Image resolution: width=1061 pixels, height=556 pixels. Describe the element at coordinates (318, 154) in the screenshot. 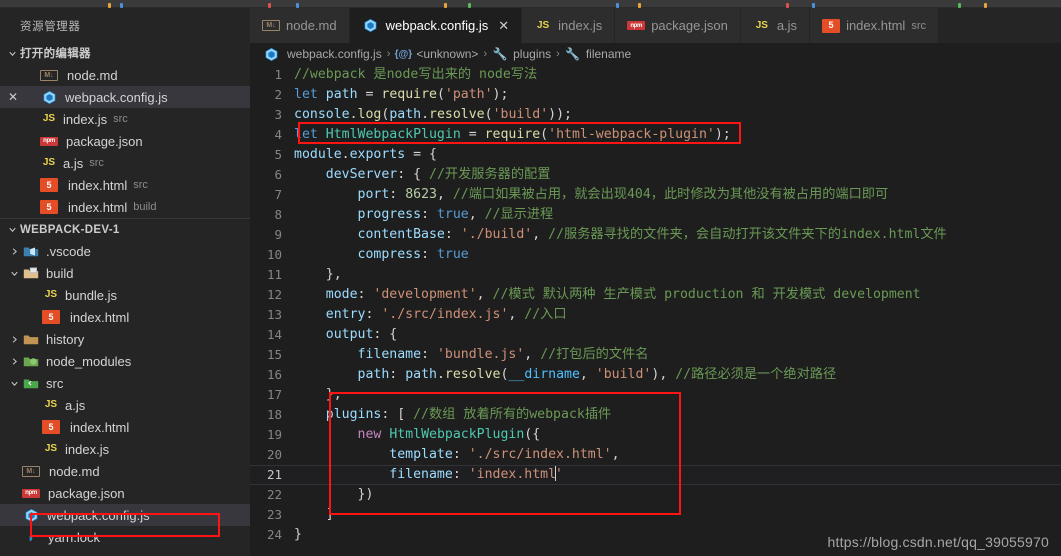

I see `code-token: module` at that location.